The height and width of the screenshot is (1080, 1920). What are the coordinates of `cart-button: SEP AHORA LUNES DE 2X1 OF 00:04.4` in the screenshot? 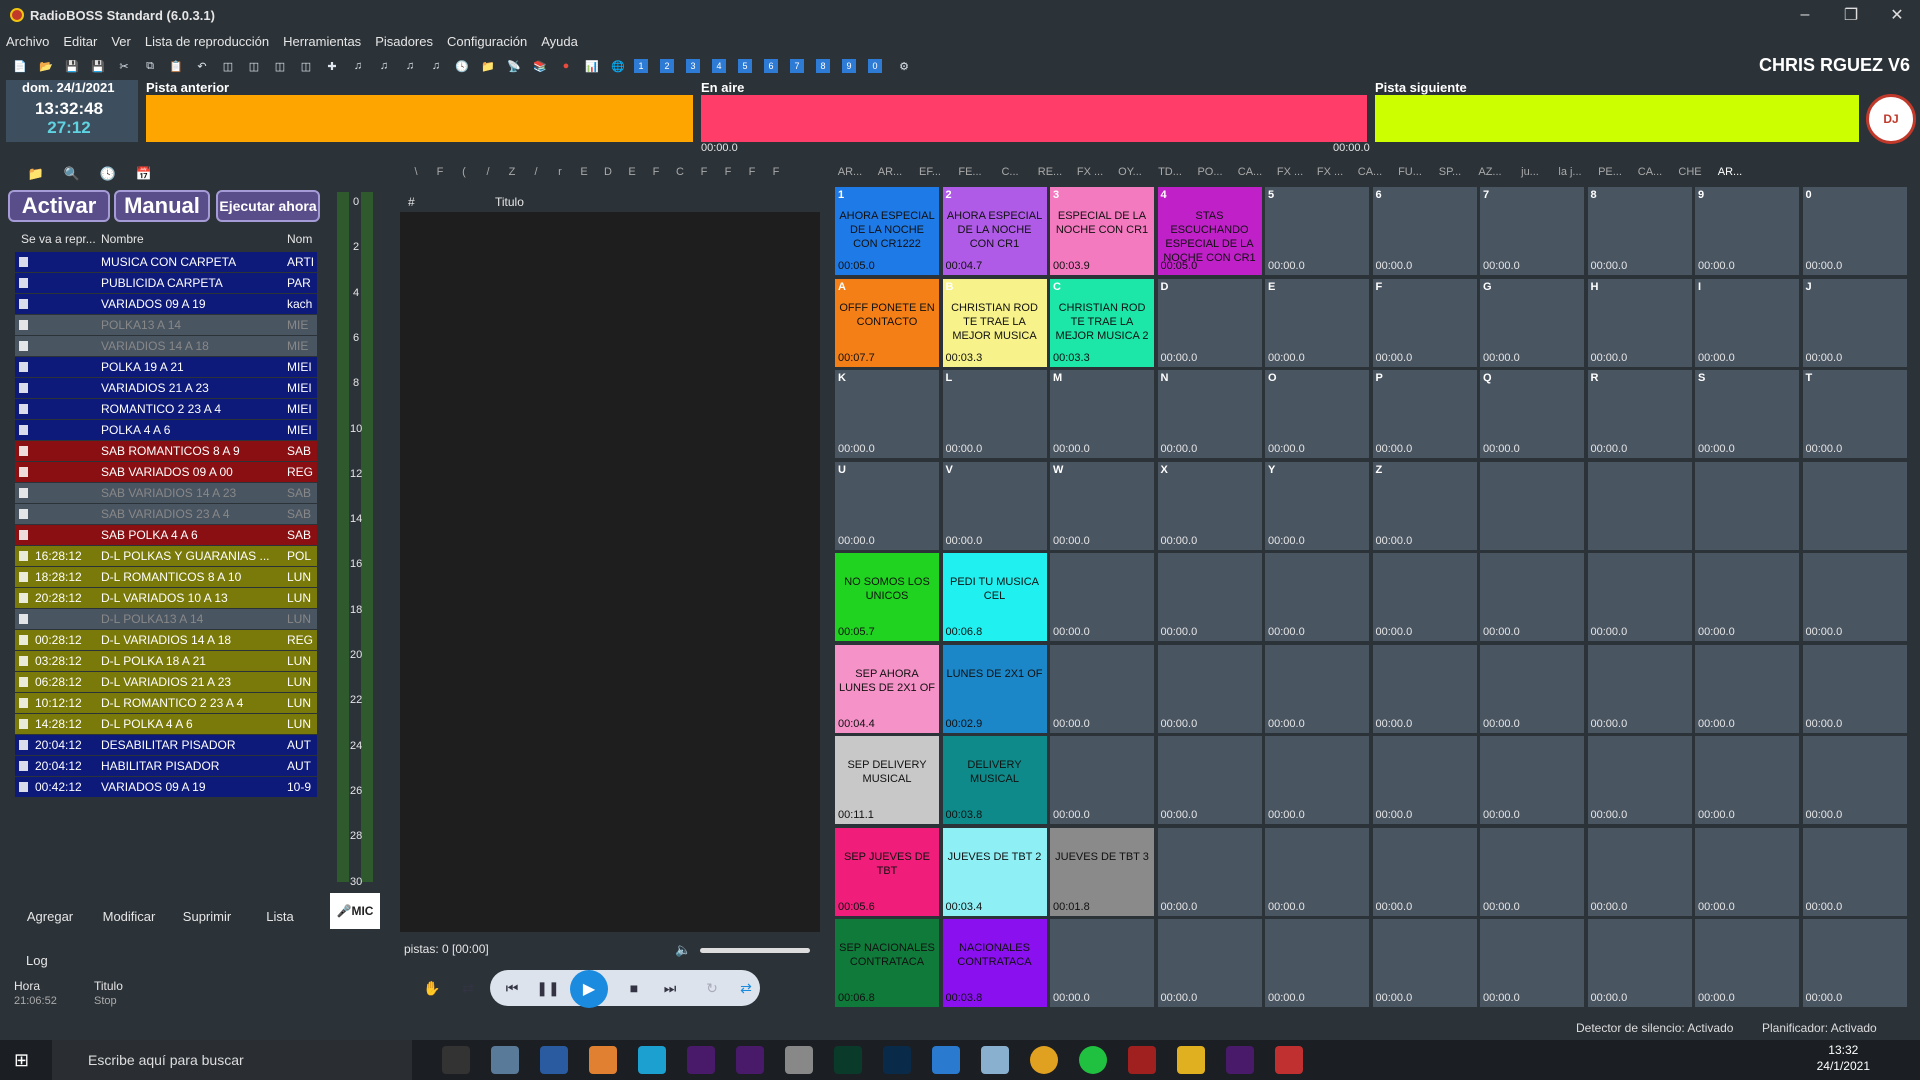 It's located at (887, 688).